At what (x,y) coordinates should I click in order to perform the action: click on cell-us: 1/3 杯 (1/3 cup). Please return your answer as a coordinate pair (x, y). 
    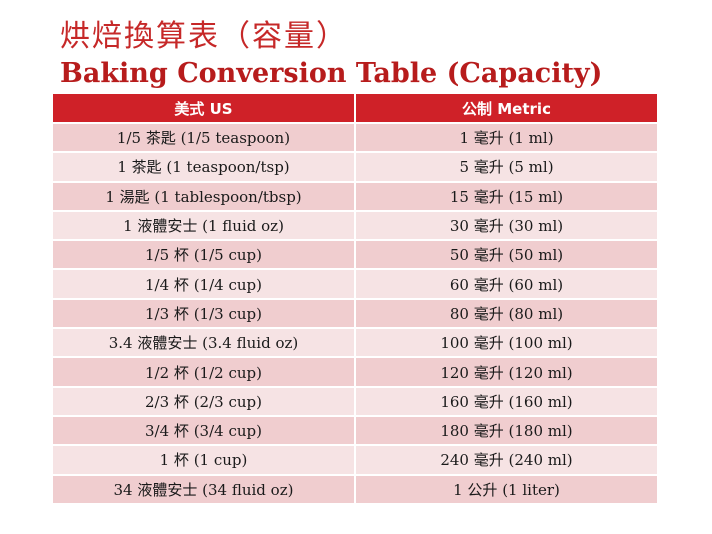
    Looking at the image, I should click on (204, 313).